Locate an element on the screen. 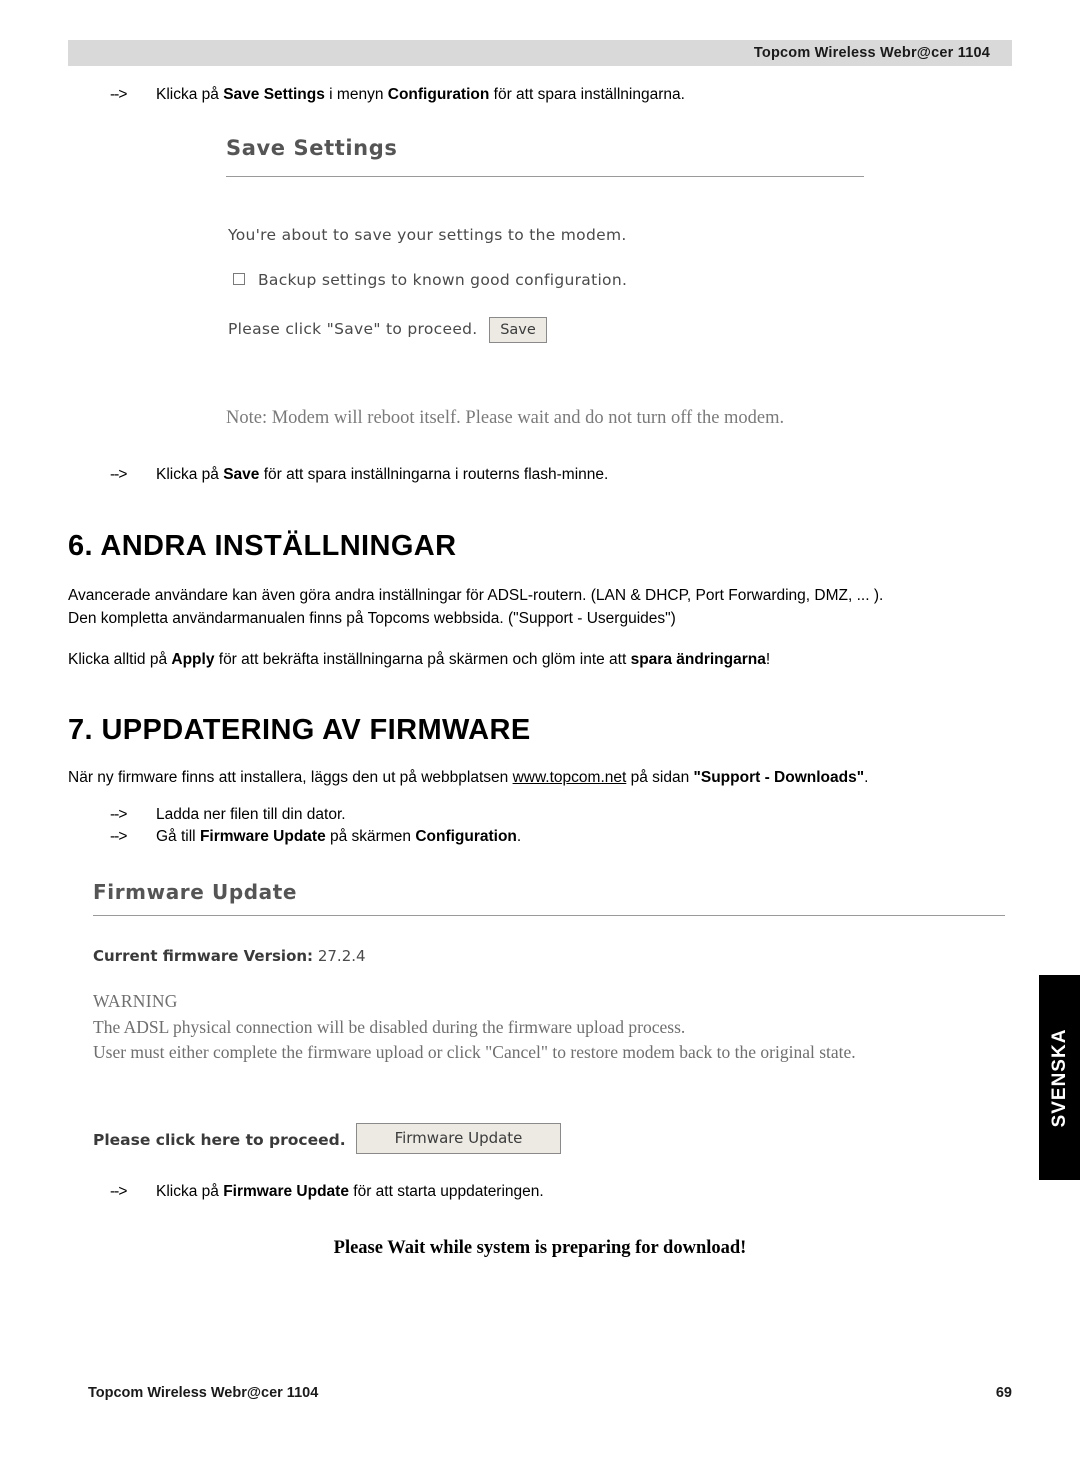 This screenshot has width=1080, height=1464. intro-bullet-post: för att spara inställningarna. is located at coordinates (587, 94).